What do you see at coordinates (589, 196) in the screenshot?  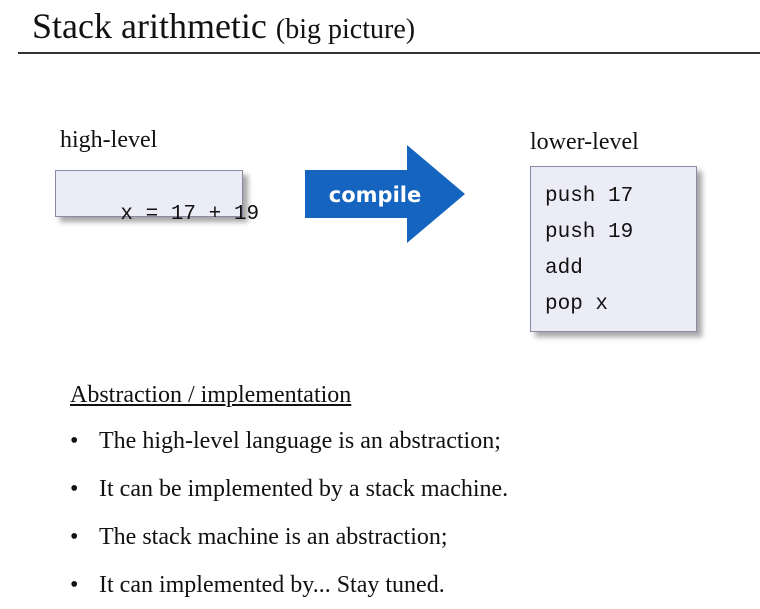 I see `code-line-push-17: push 17` at bounding box center [589, 196].